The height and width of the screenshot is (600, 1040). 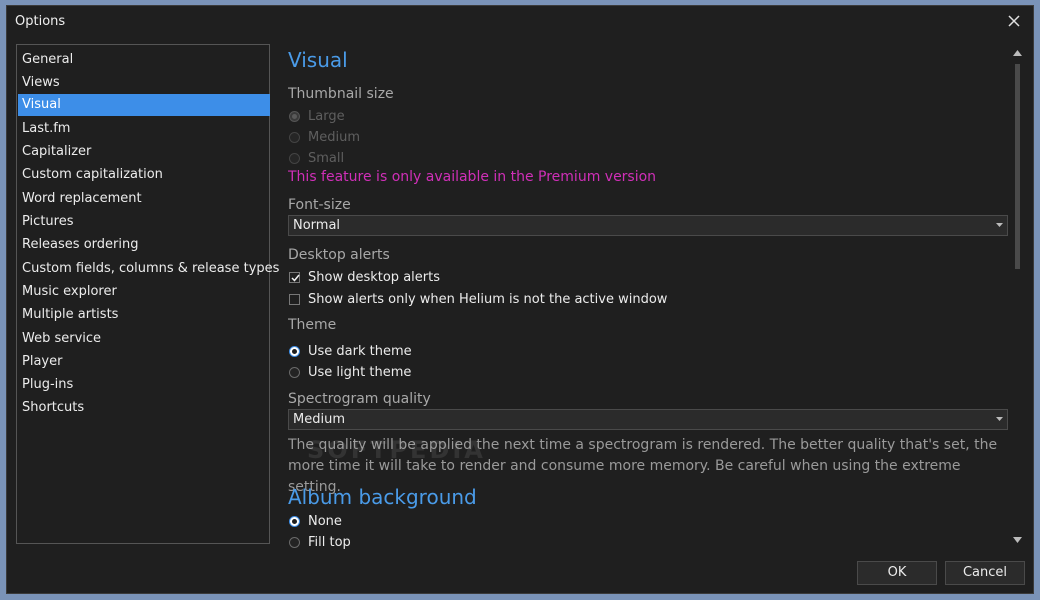 What do you see at coordinates (359, 399) in the screenshot?
I see `spectrogram-quality-title: Spectrogram quality` at bounding box center [359, 399].